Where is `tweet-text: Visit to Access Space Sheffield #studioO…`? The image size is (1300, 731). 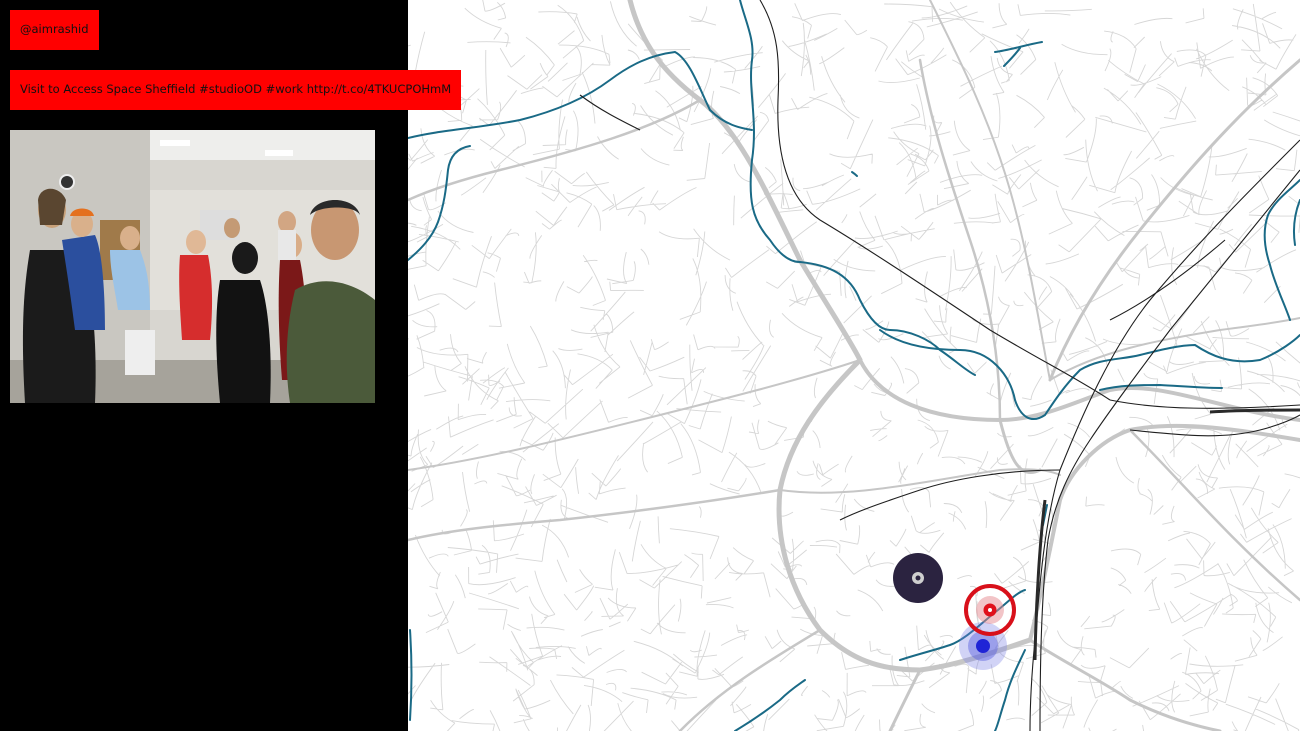 tweet-text: Visit to Access Space Sheffield #studioO… is located at coordinates (236, 89).